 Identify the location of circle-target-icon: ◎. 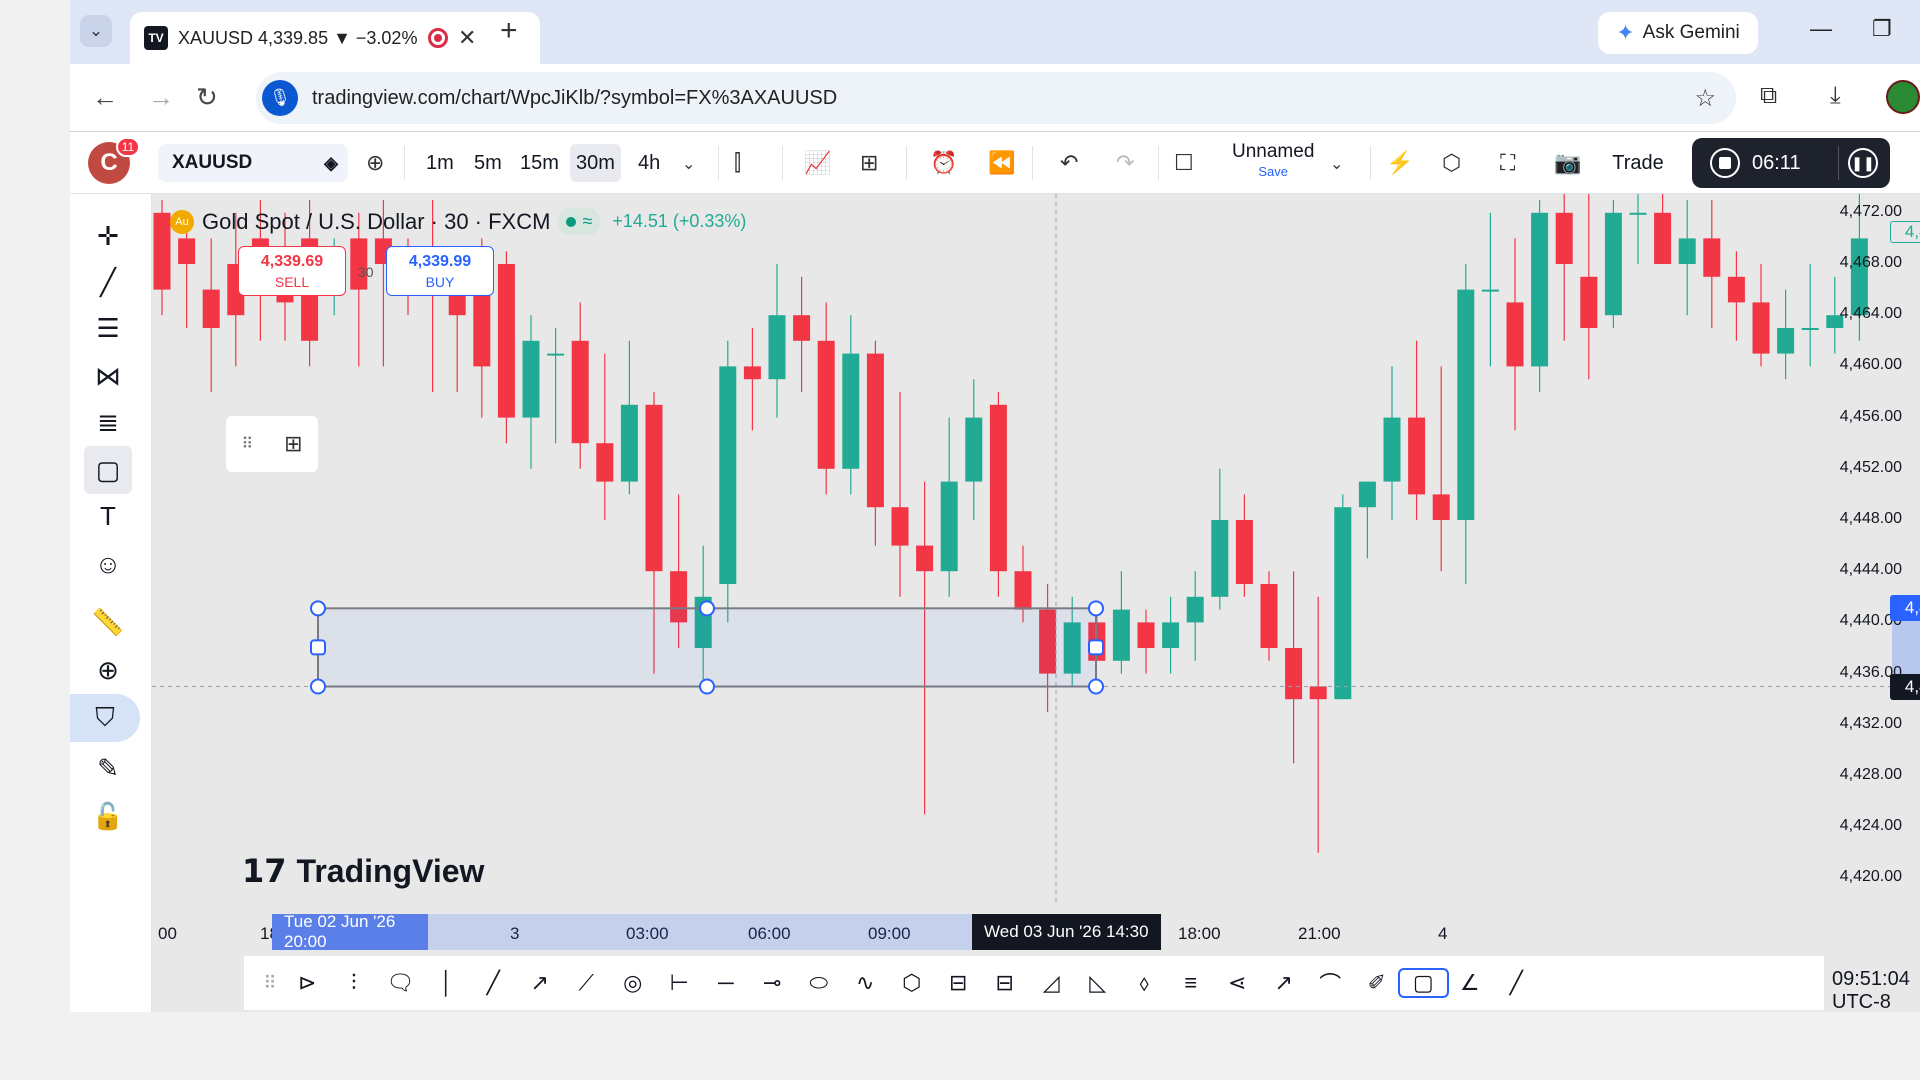
(633, 983).